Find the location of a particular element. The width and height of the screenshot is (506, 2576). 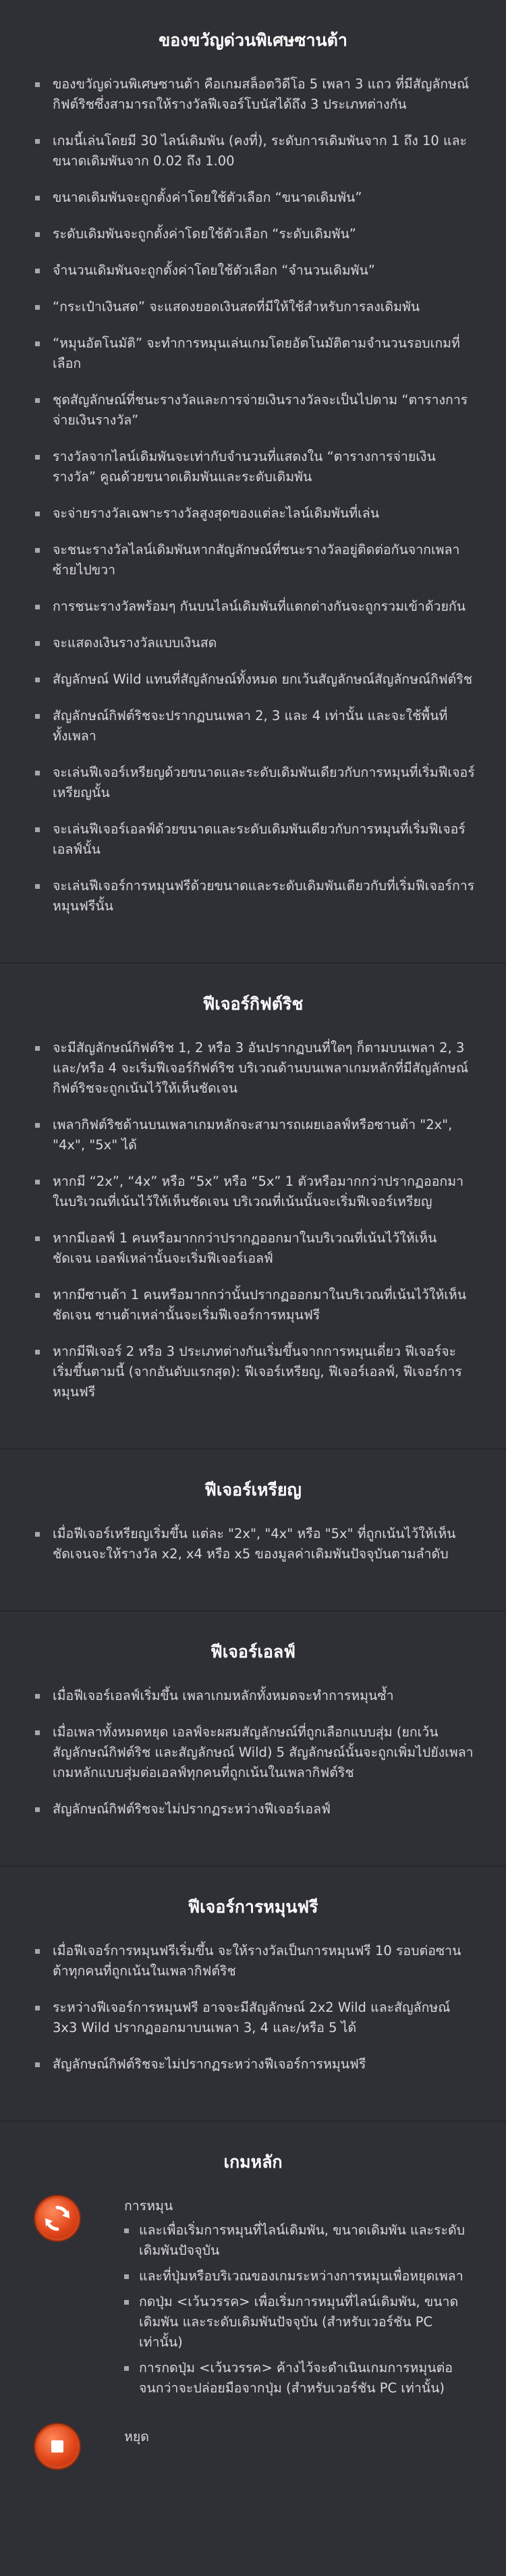

section-title: ของขวัญด่วนพิเศษซานต้า is located at coordinates (253, 40).